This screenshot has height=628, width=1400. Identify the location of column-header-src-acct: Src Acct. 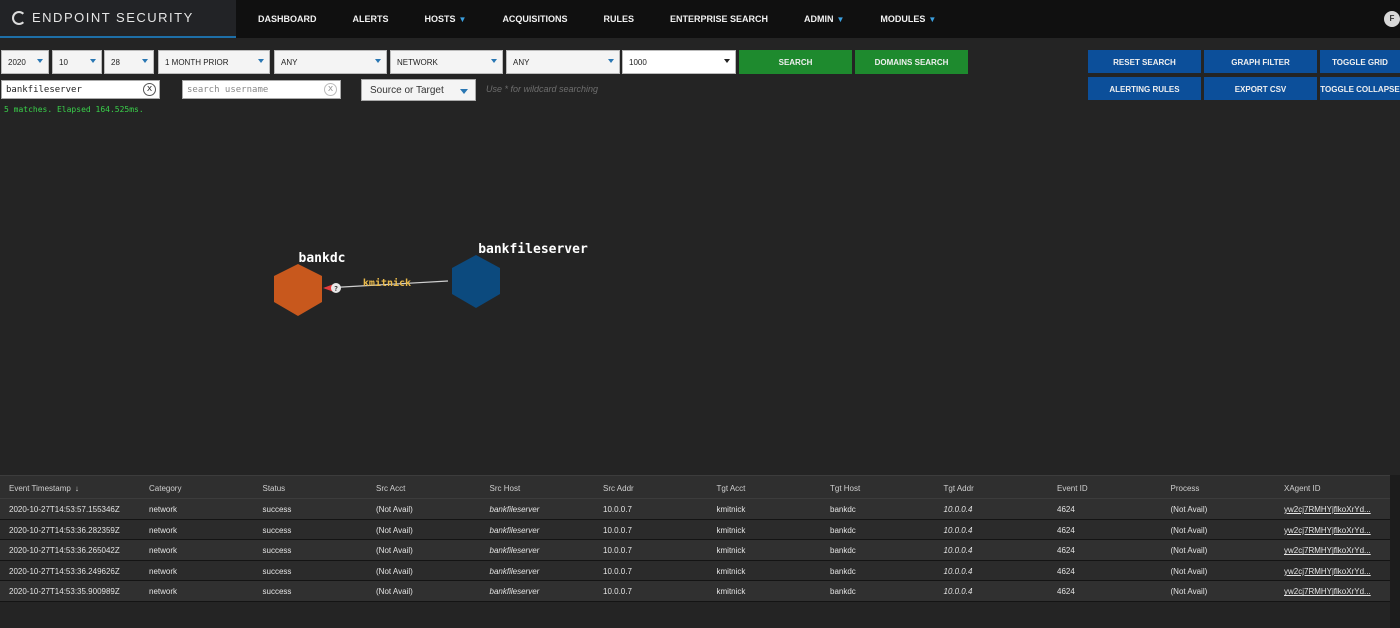
(424, 487).